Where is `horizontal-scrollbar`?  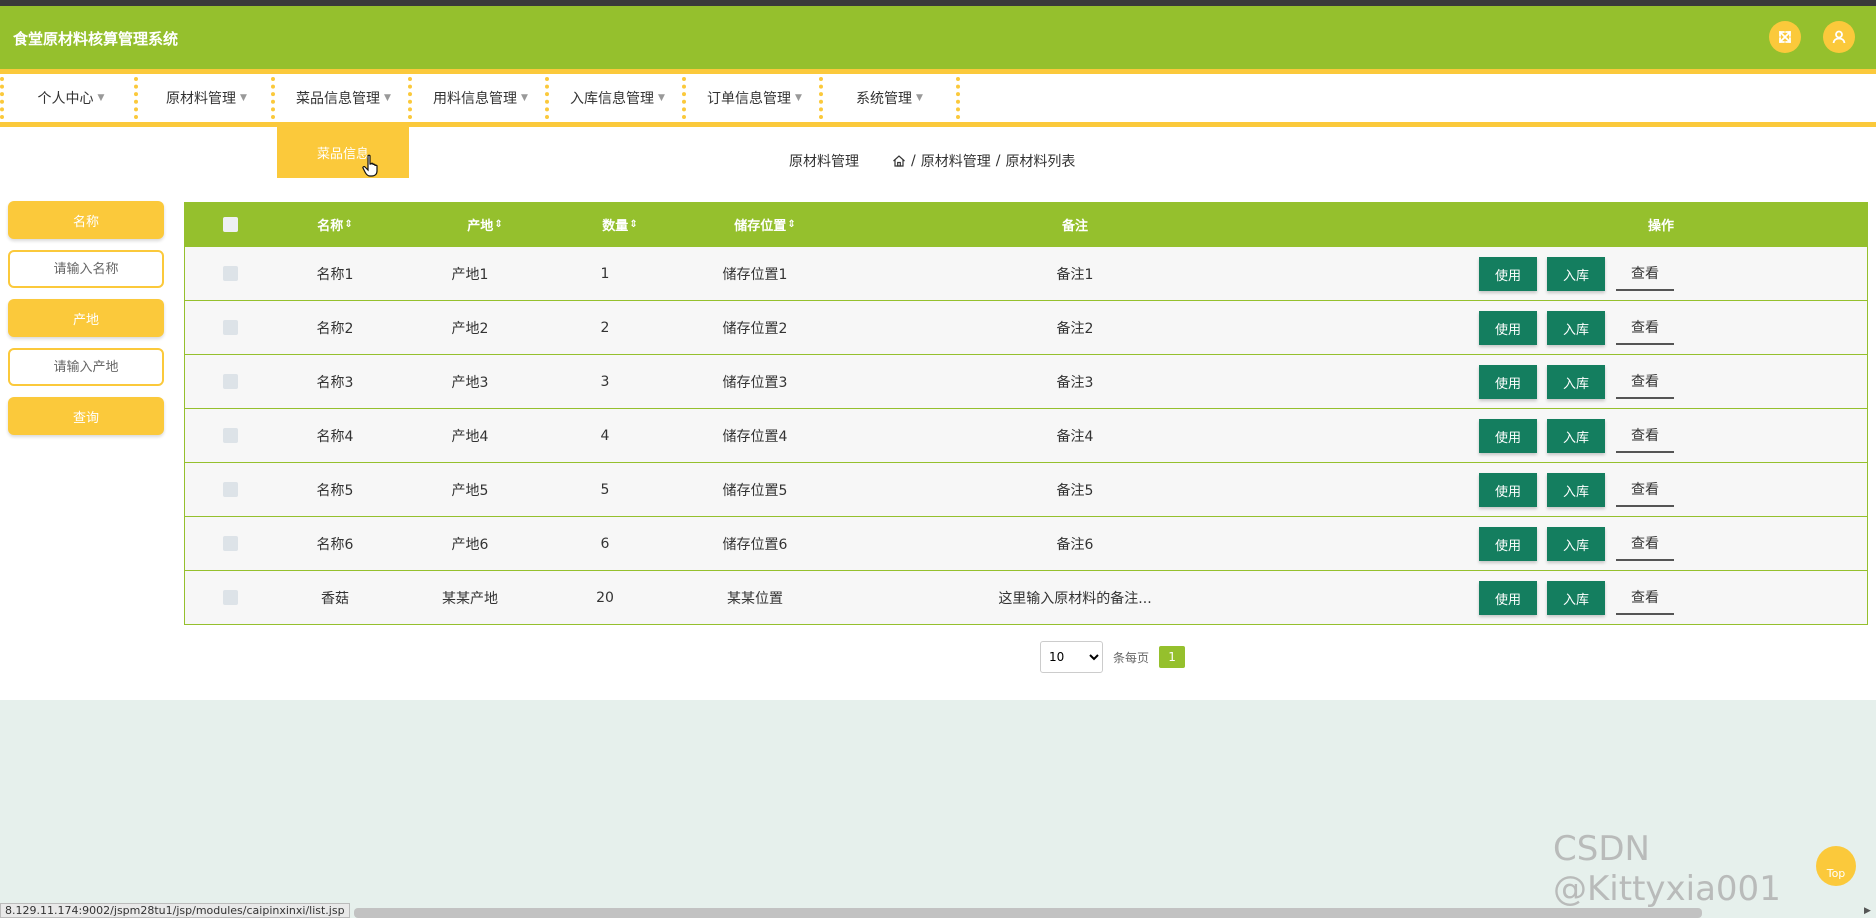 horizontal-scrollbar is located at coordinates (1028, 913).